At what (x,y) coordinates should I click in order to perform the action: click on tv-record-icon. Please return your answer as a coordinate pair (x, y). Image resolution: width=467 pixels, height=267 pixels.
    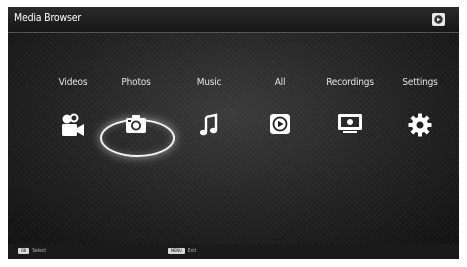
    Looking at the image, I should click on (350, 126).